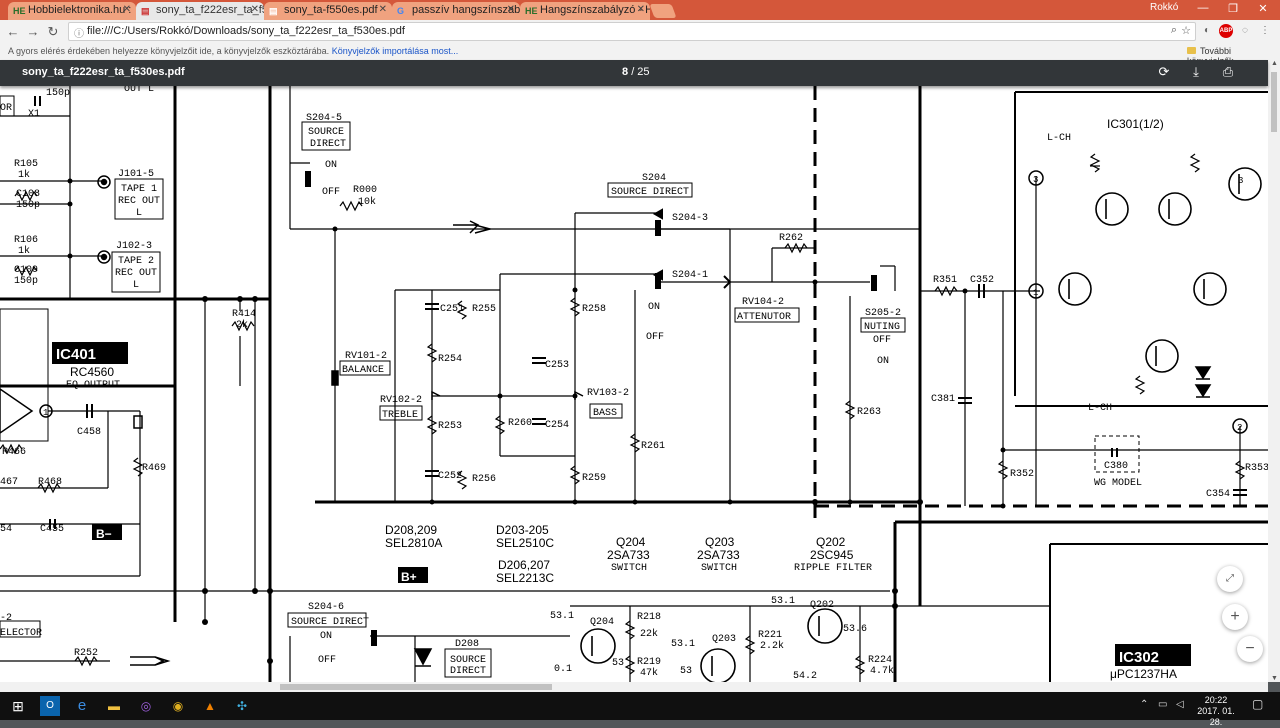 The width and height of the screenshot is (1280, 728). I want to click on label-r262: R262, so click(791, 238).